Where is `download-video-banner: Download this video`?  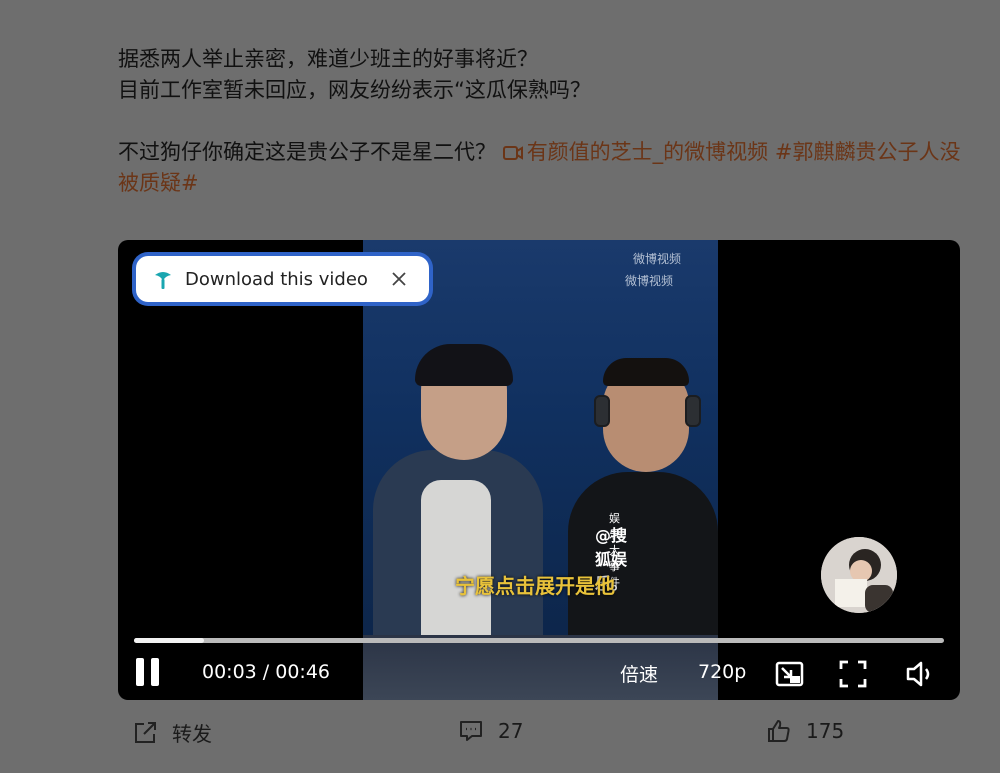 download-video-banner: Download this video is located at coordinates (282, 279).